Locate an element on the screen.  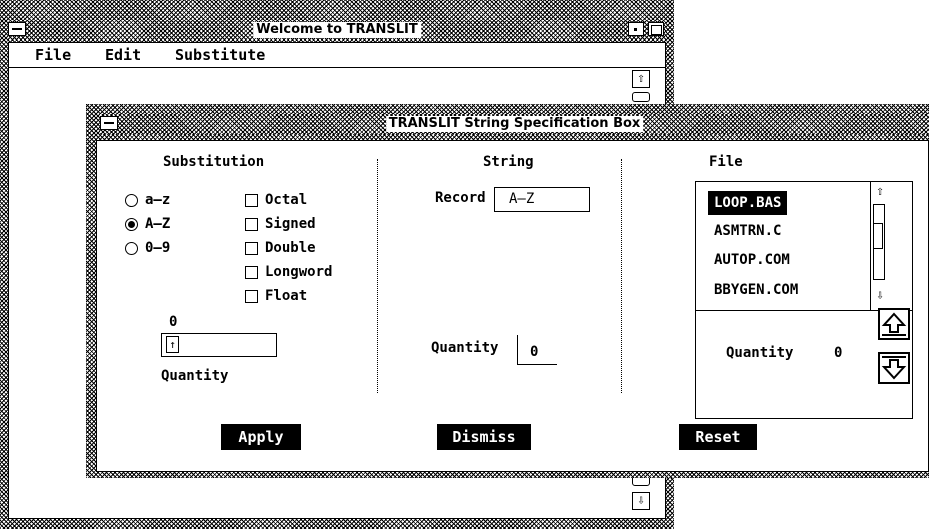
file-scroll-track is located at coordinates (879, 242).